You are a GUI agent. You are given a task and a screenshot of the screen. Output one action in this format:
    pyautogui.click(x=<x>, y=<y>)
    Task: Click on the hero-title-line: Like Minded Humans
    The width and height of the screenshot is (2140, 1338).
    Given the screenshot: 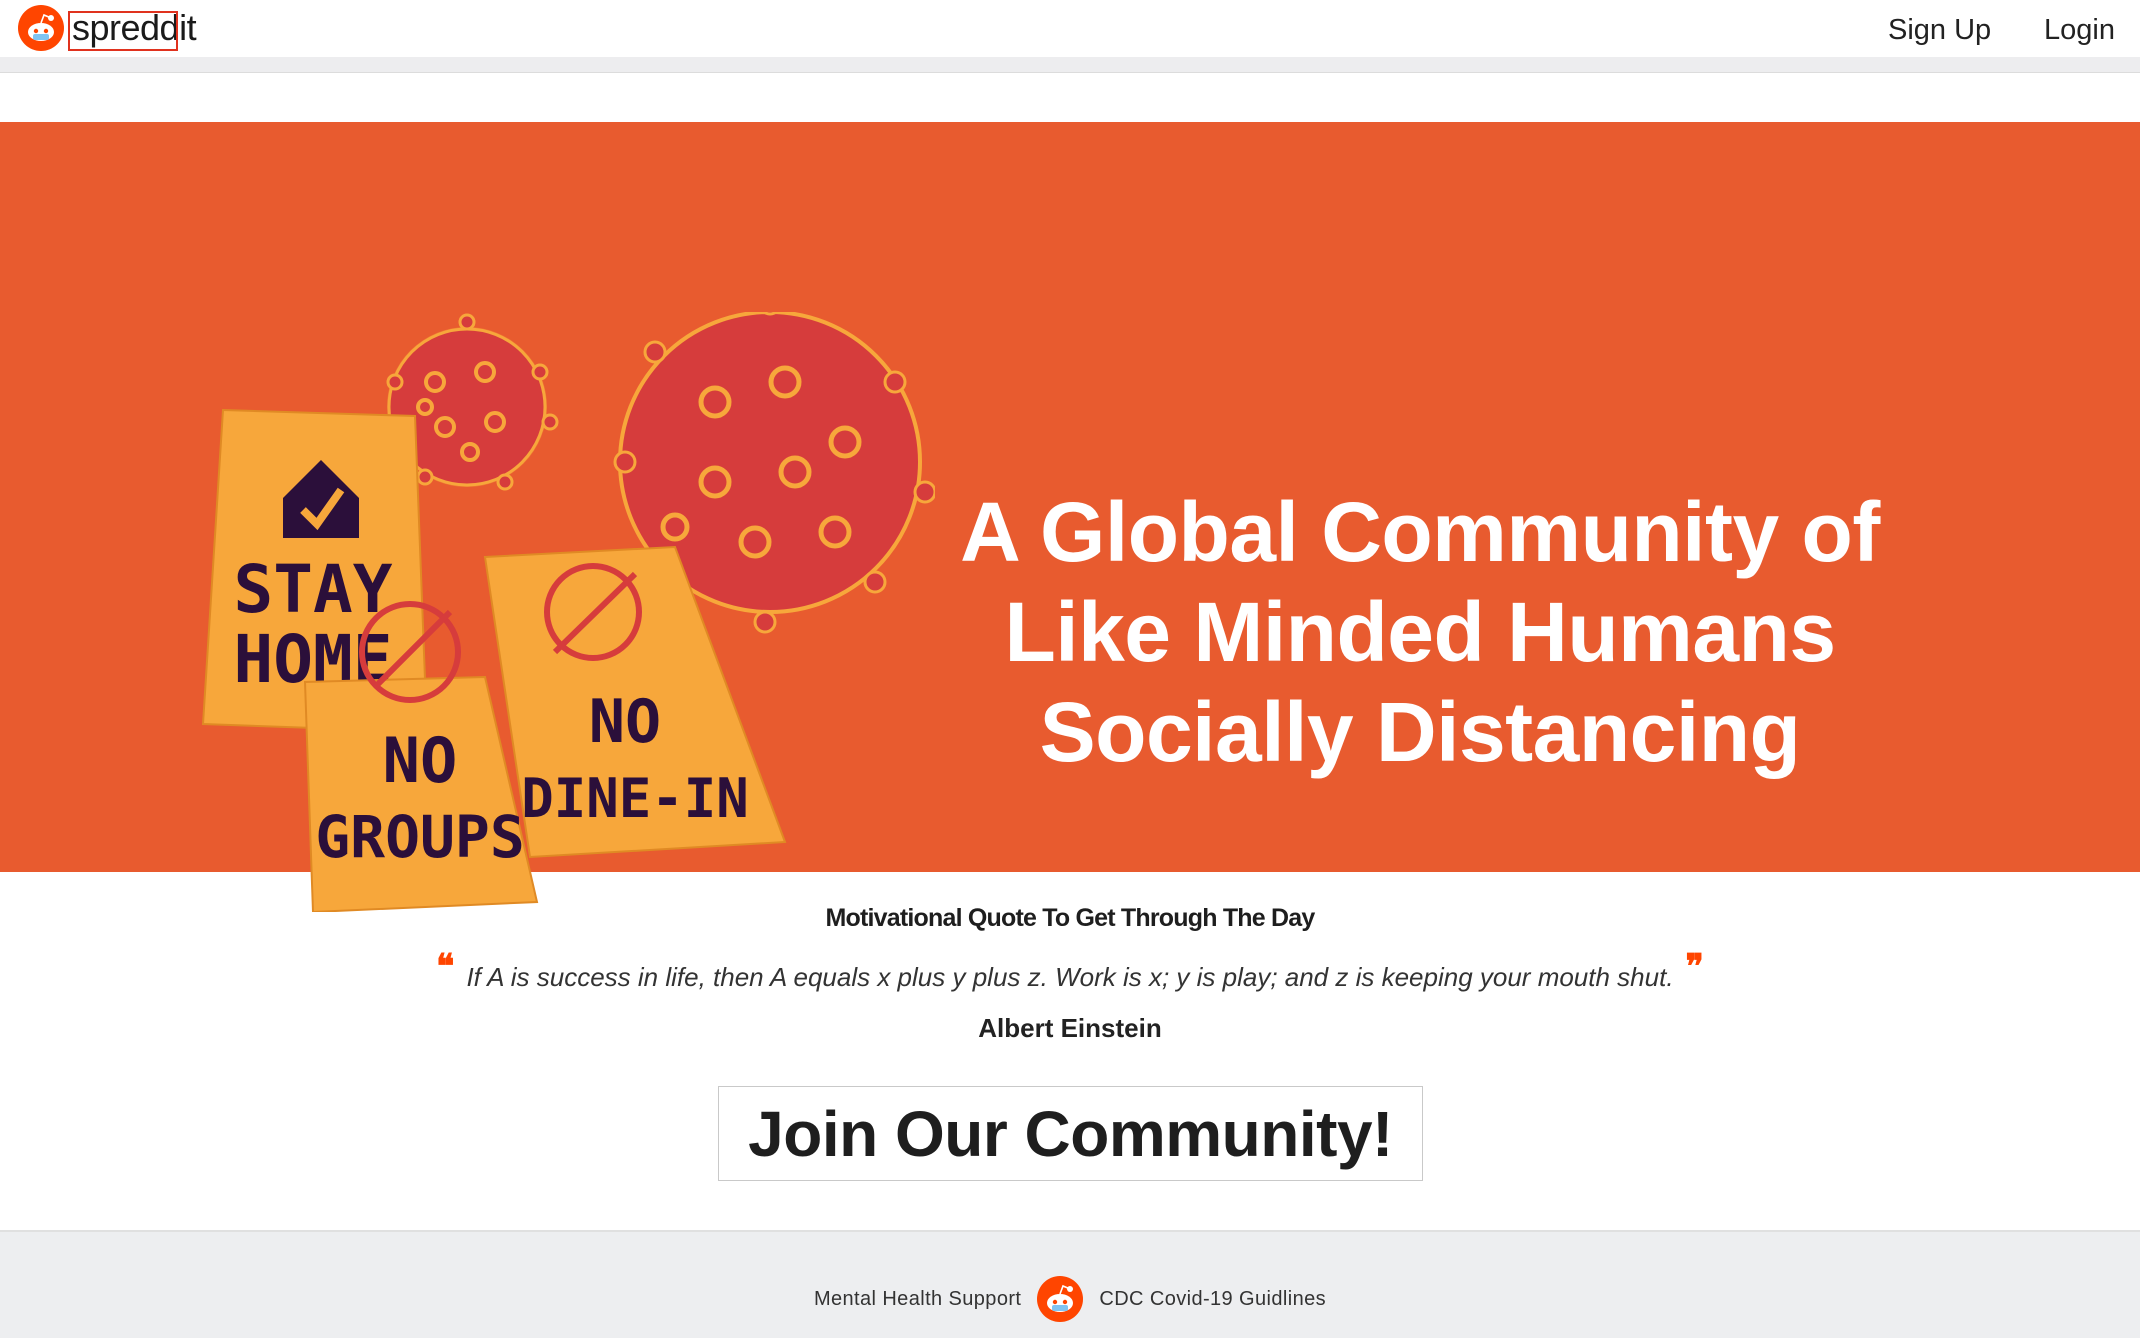 What is the action you would take?
    pyautogui.click(x=1420, y=632)
    